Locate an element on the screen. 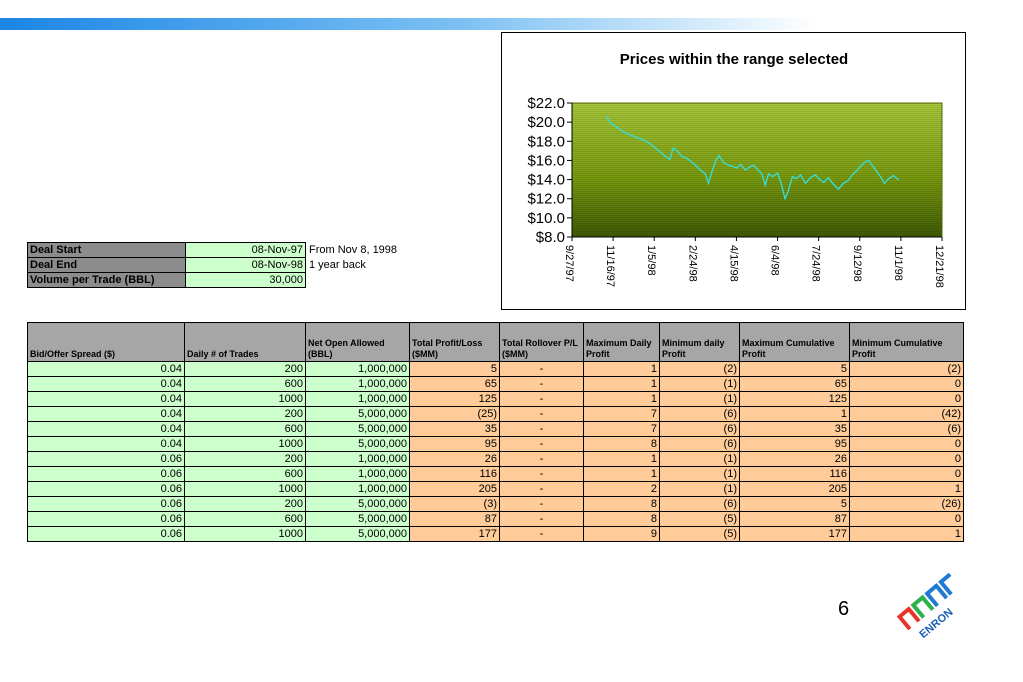 Image resolution: width=1023 pixels, height=682 pixels. table-row: 0.06 1000 5,000,000 177-9 (5) 177 1 is located at coordinates (495, 534).